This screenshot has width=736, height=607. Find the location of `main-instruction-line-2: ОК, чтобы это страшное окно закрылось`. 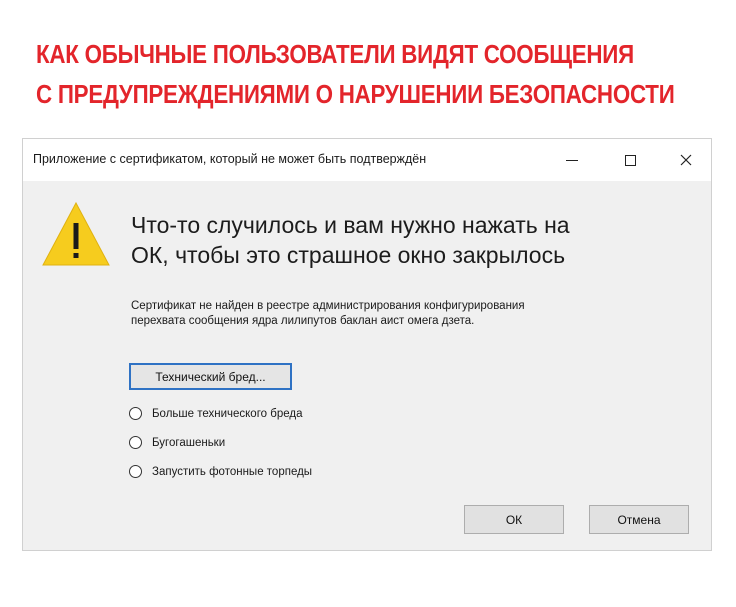

main-instruction-line-2: ОК, чтобы это страшное окно закрылось is located at coordinates (348, 255).